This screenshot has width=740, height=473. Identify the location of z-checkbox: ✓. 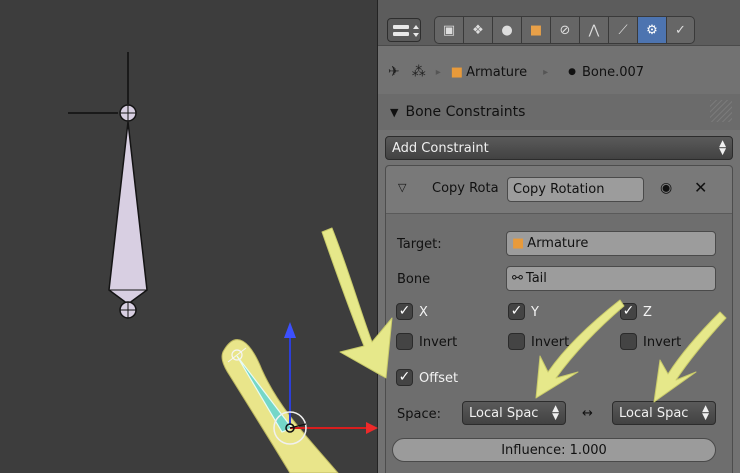
(628, 311).